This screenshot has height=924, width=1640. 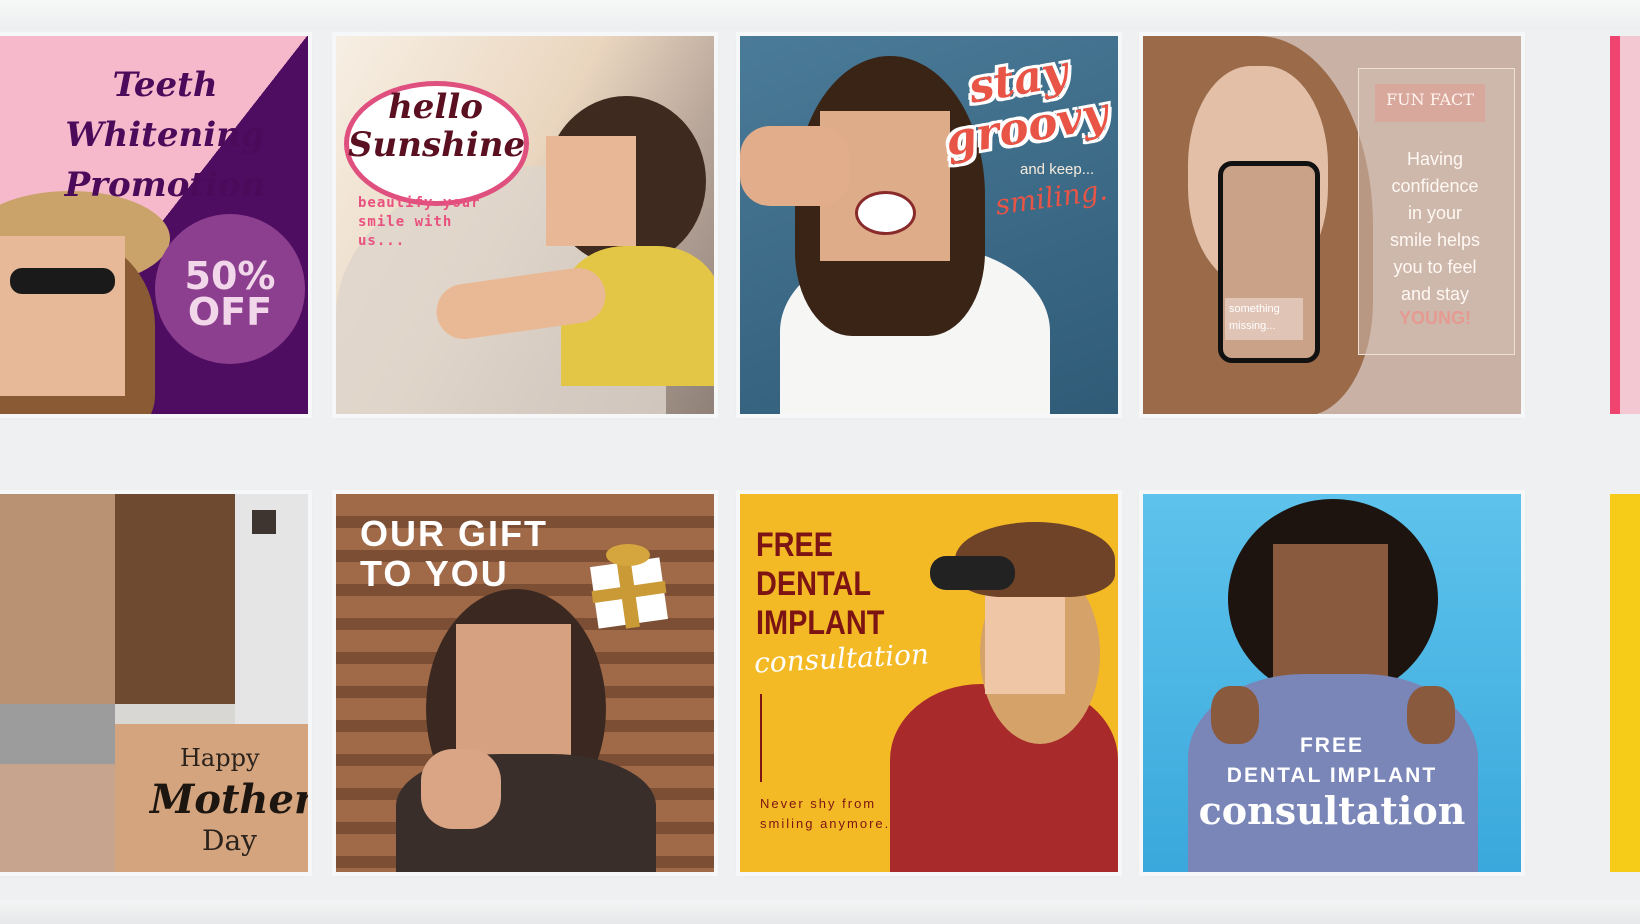 I want to click on model-hand, so click(x=461, y=789).